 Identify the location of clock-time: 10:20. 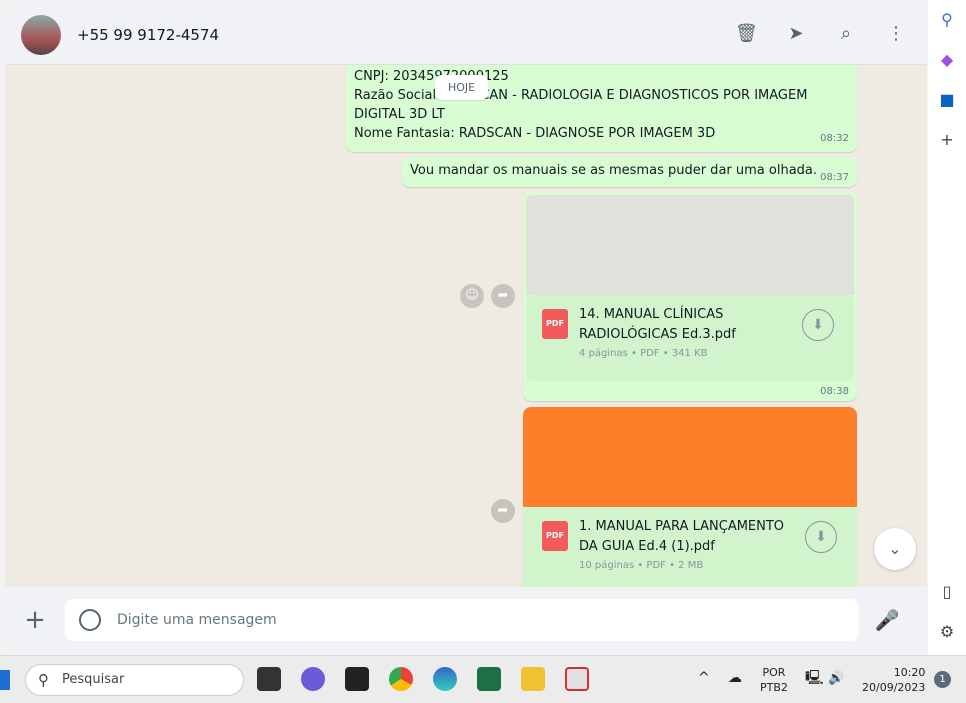
(909, 672).